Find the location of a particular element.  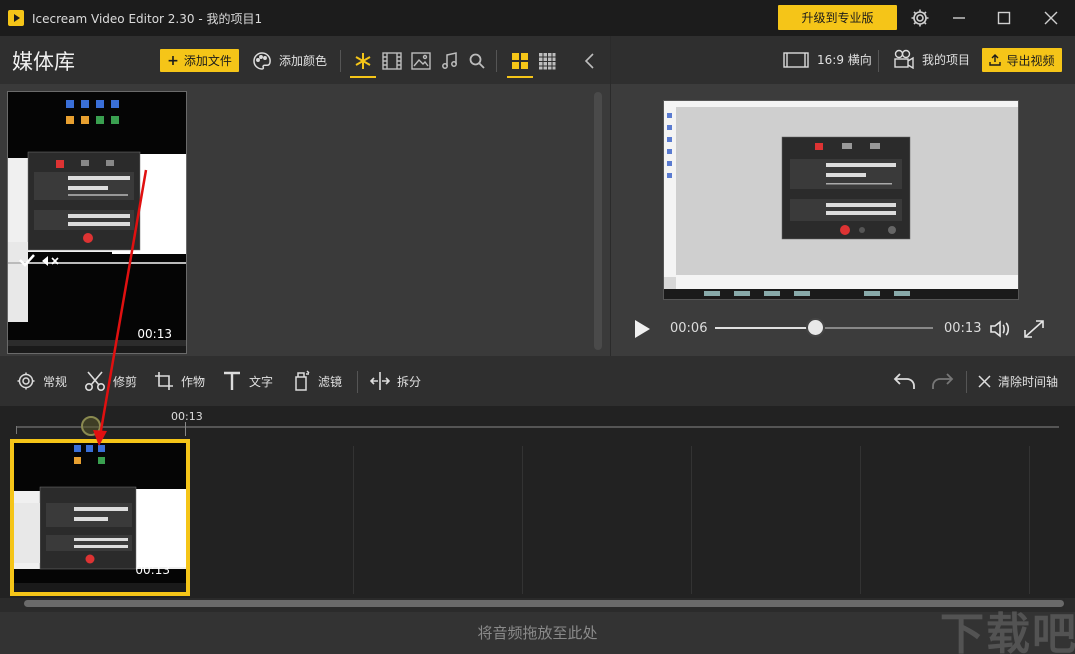

redo-icon is located at coordinates (942, 381).